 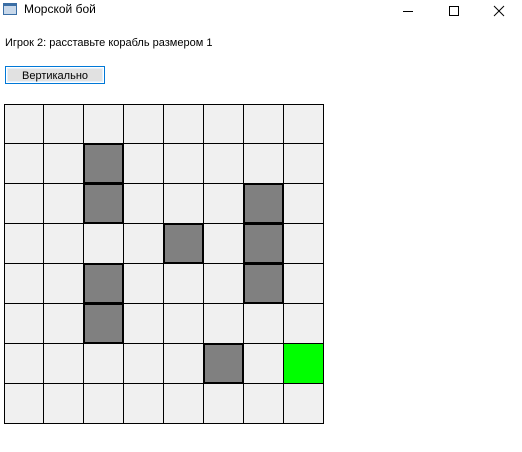 I want to click on maximize-icon, so click(x=454, y=11).